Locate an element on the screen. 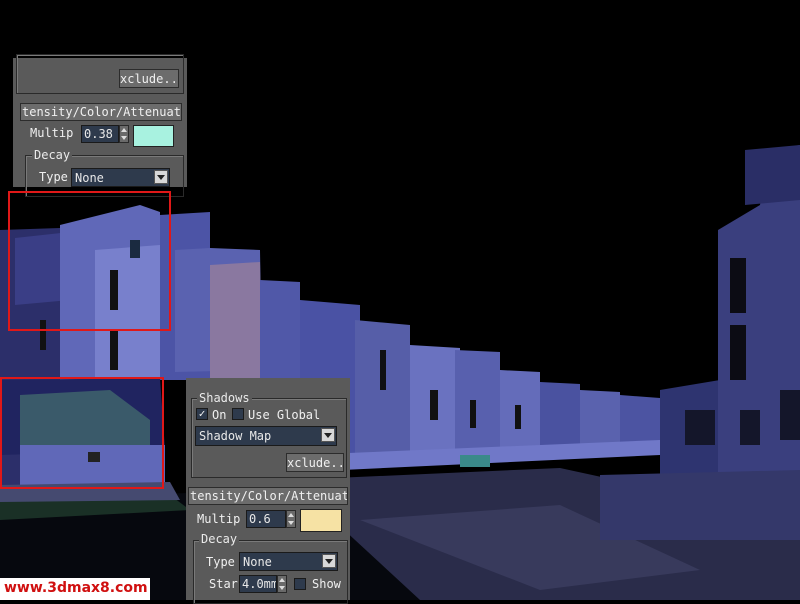 This screenshot has width=800, height=604. shadow-type-dropdown: Shadow Map is located at coordinates (266, 436).